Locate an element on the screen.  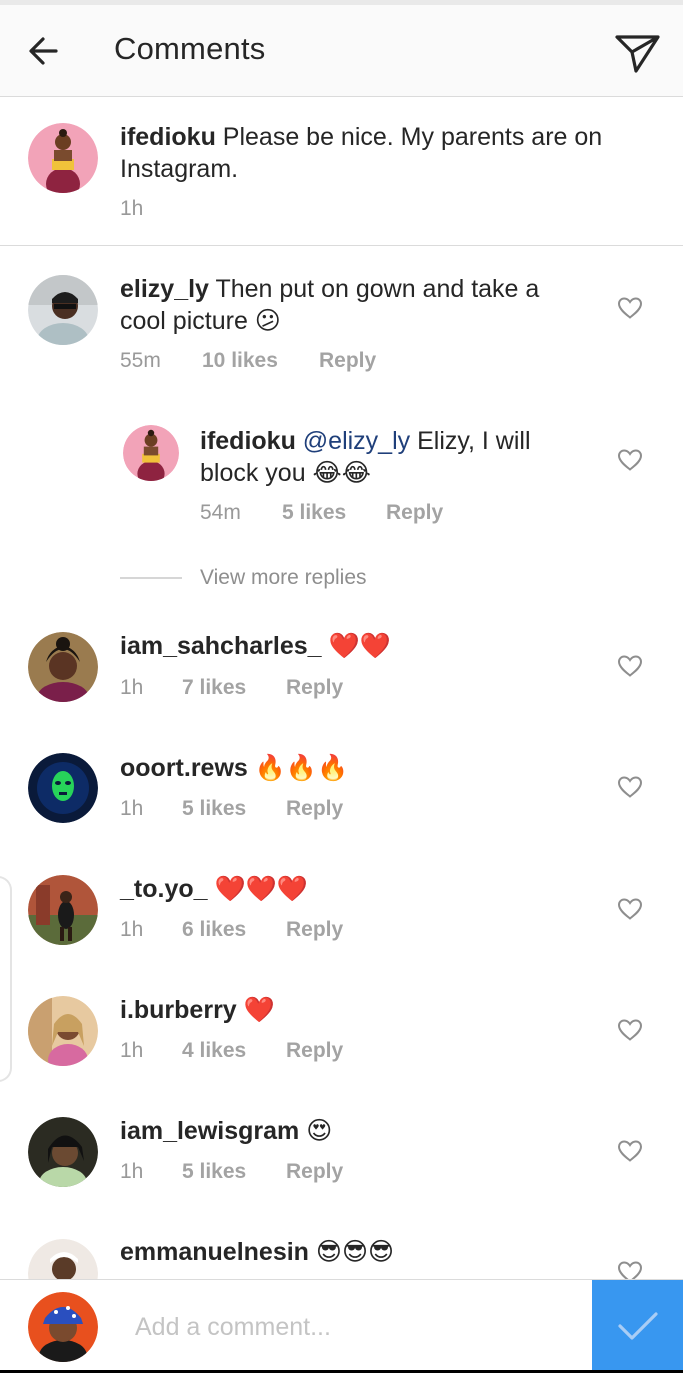
current-user-avatar is located at coordinates (63, 1327).